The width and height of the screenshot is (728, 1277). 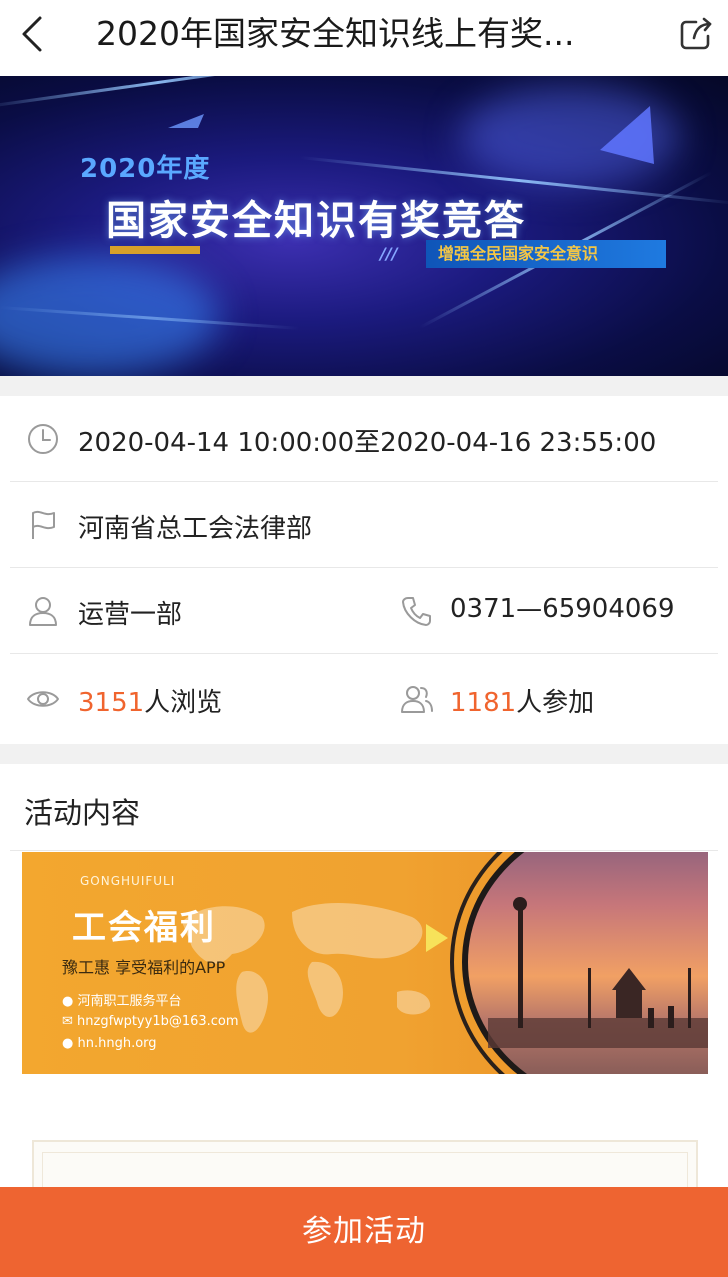 What do you see at coordinates (129, 1001) in the screenshot?
I see `ad-platform: 河南职工服务平台` at bounding box center [129, 1001].